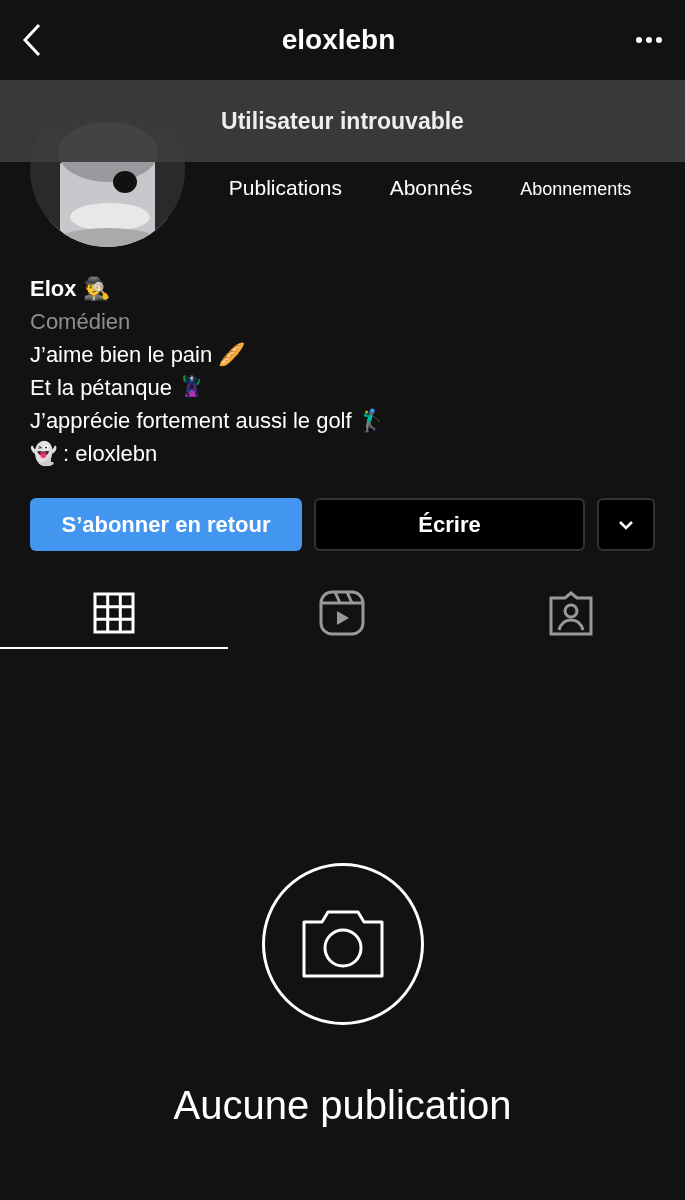 The image size is (685, 1200). Describe the element at coordinates (626, 524) in the screenshot. I see `chevron-down-icon` at that location.